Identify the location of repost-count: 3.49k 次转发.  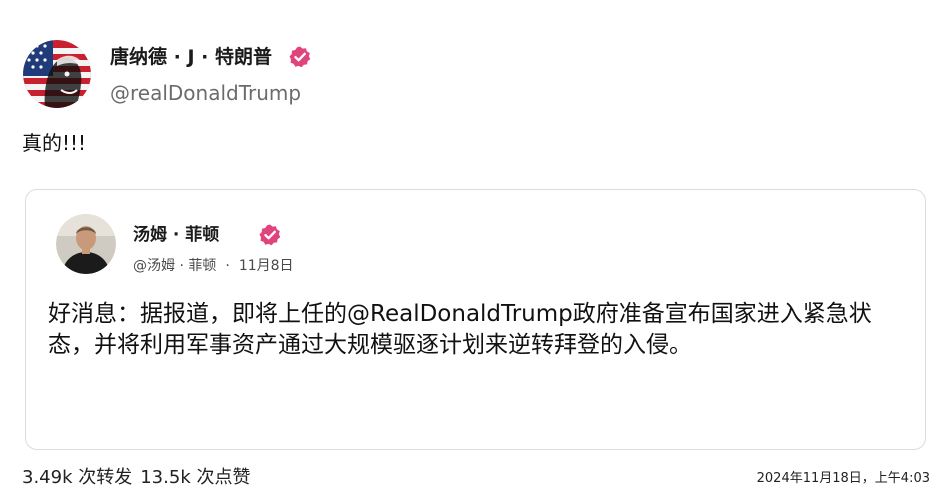
(77, 477).